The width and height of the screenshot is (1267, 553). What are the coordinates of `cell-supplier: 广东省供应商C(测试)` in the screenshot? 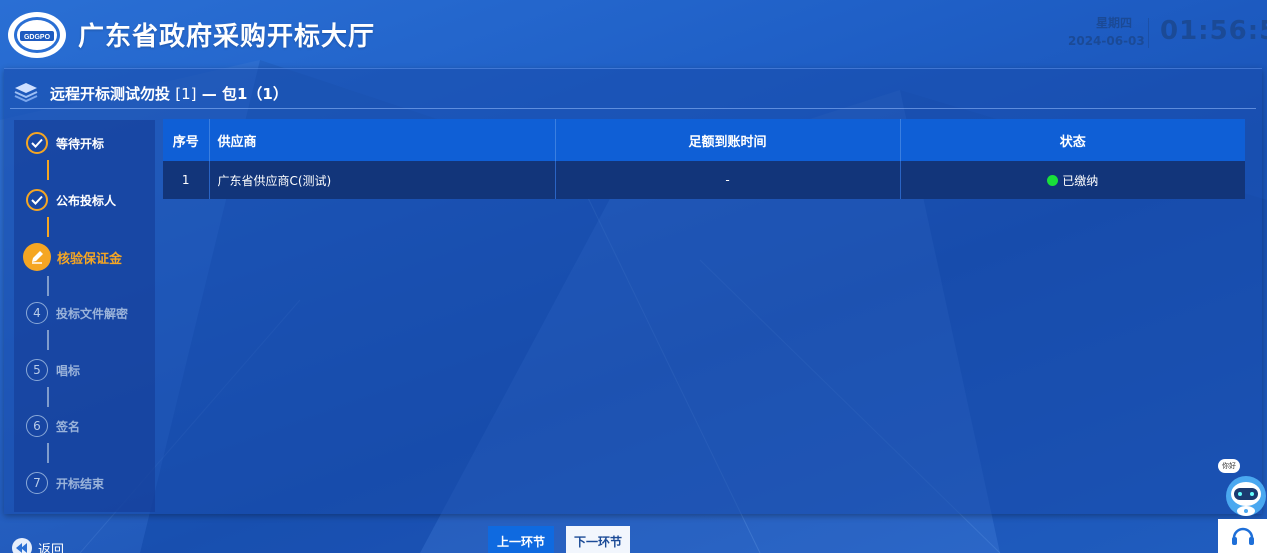 It's located at (382, 180).